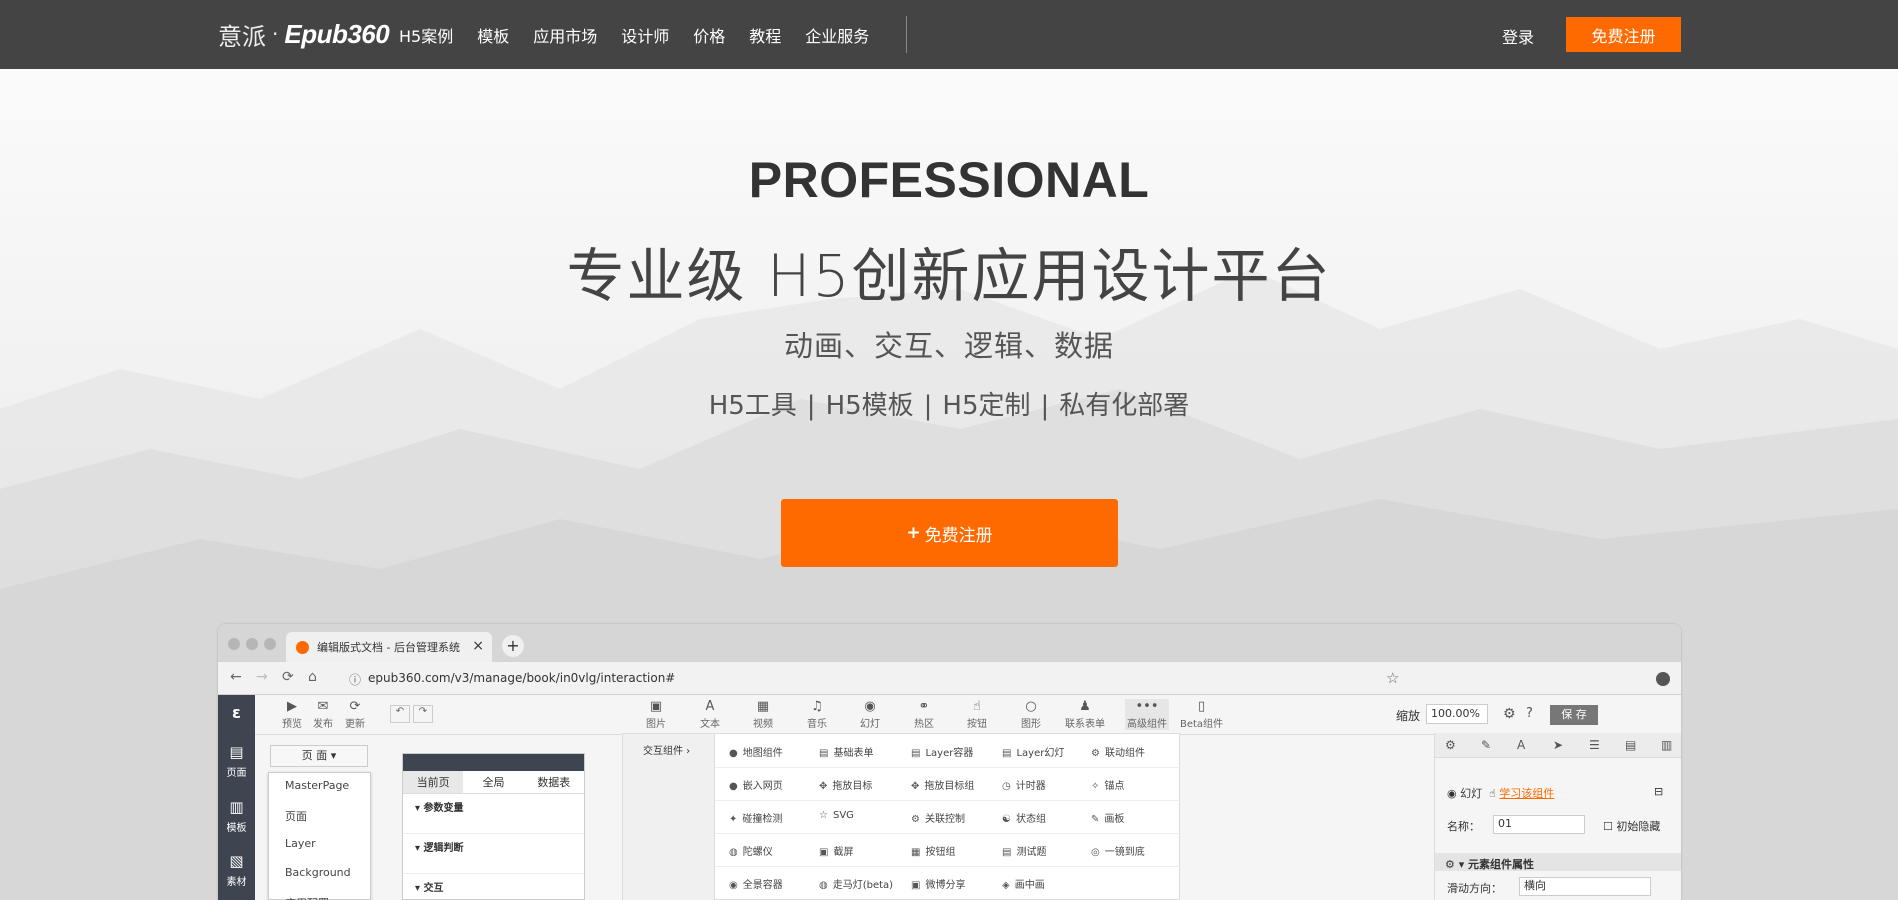 The image size is (1898, 900). Describe the element at coordinates (1033, 751) in the screenshot. I see `component-item: ▤ Layer幻灯` at that location.